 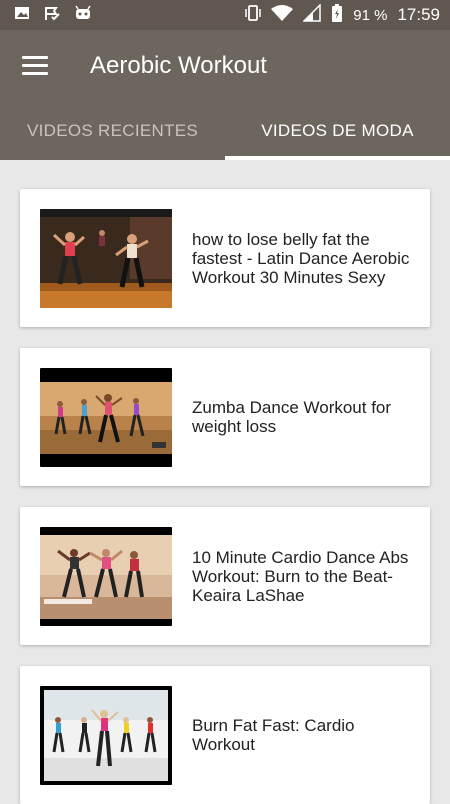 I want to click on vibrate-icon, so click(x=253, y=15).